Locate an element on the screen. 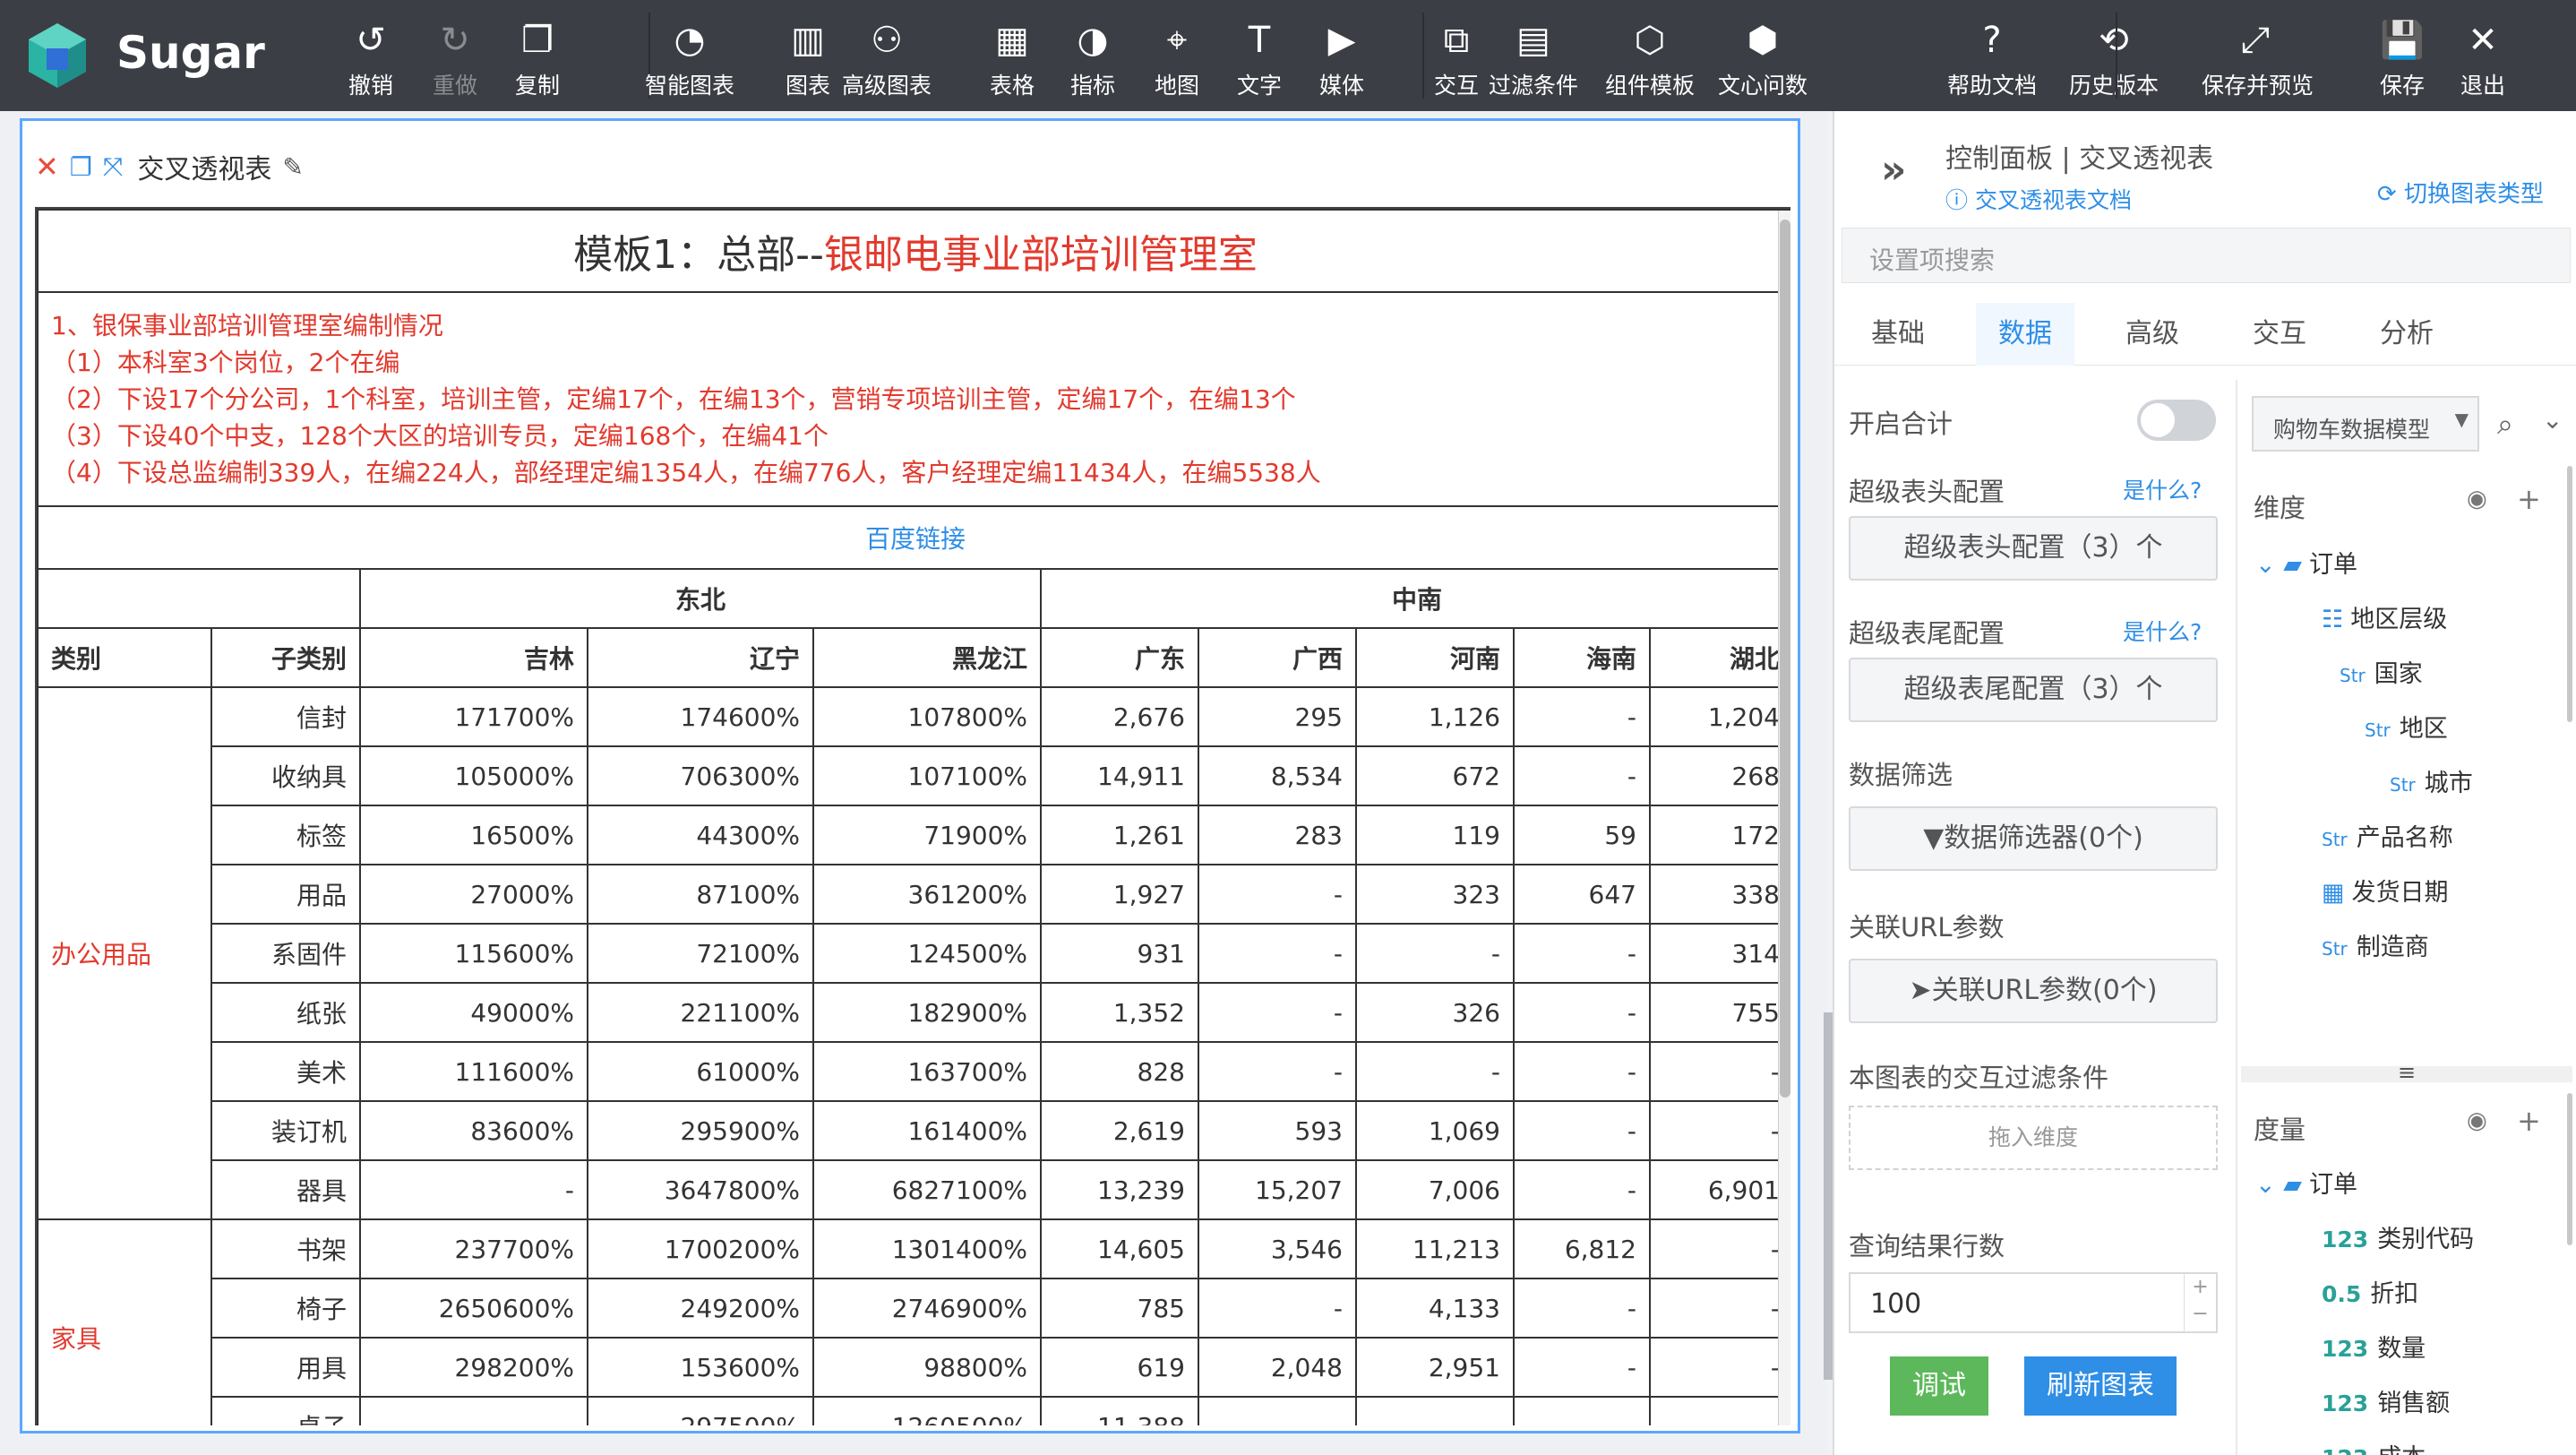 The width and height of the screenshot is (2576, 1455). baidu-link: 百度链接 is located at coordinates (913, 537).